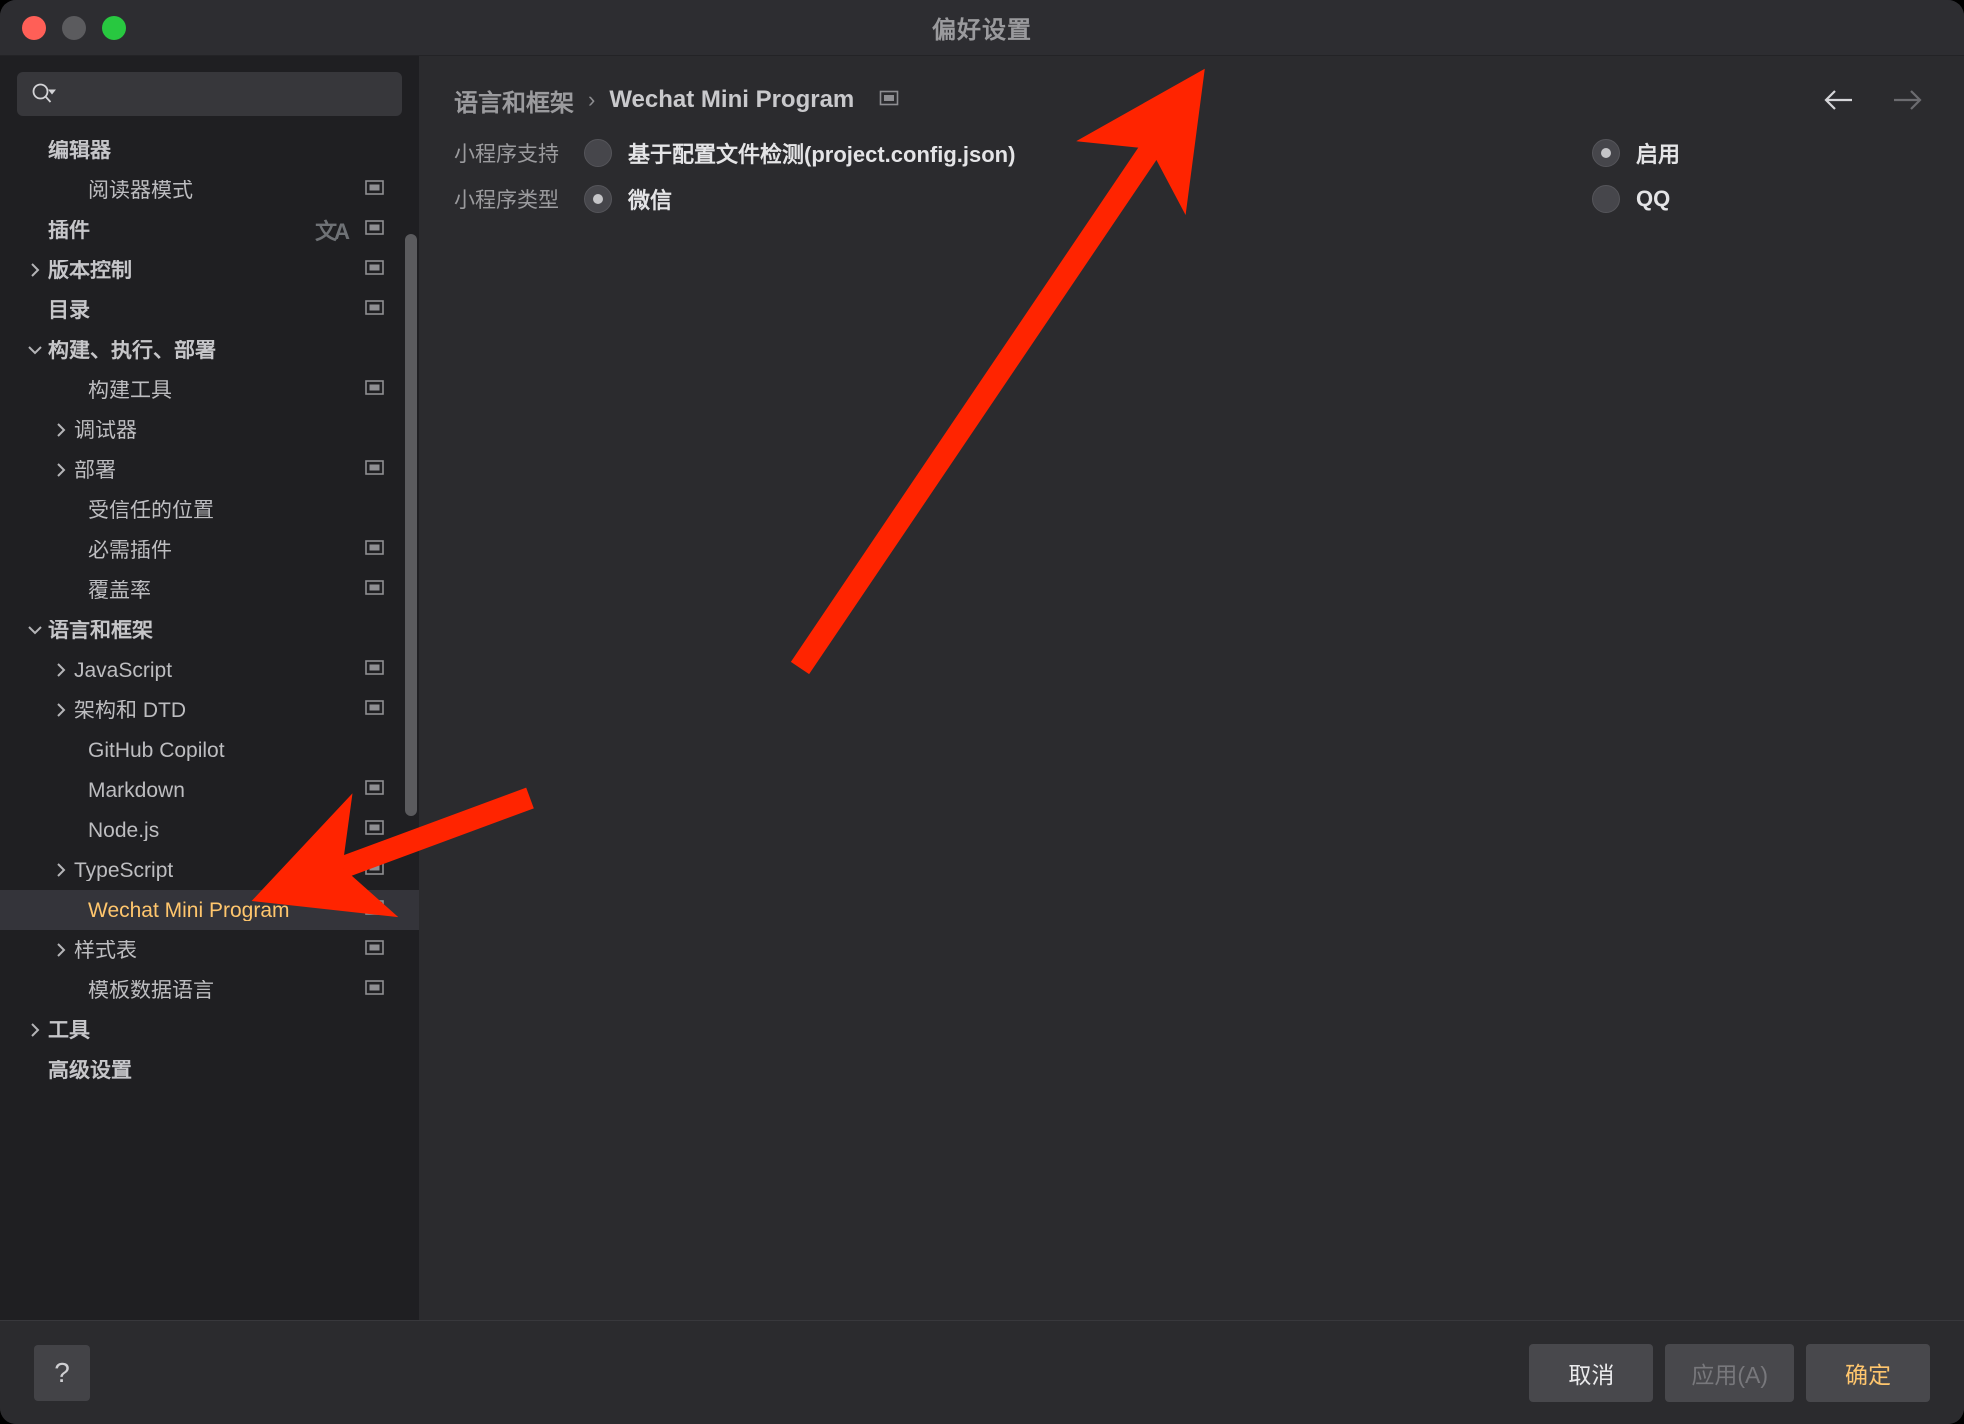  Describe the element at coordinates (209, 910) in the screenshot. I see `sidebar-item-19: Wechat Mini Program` at that location.